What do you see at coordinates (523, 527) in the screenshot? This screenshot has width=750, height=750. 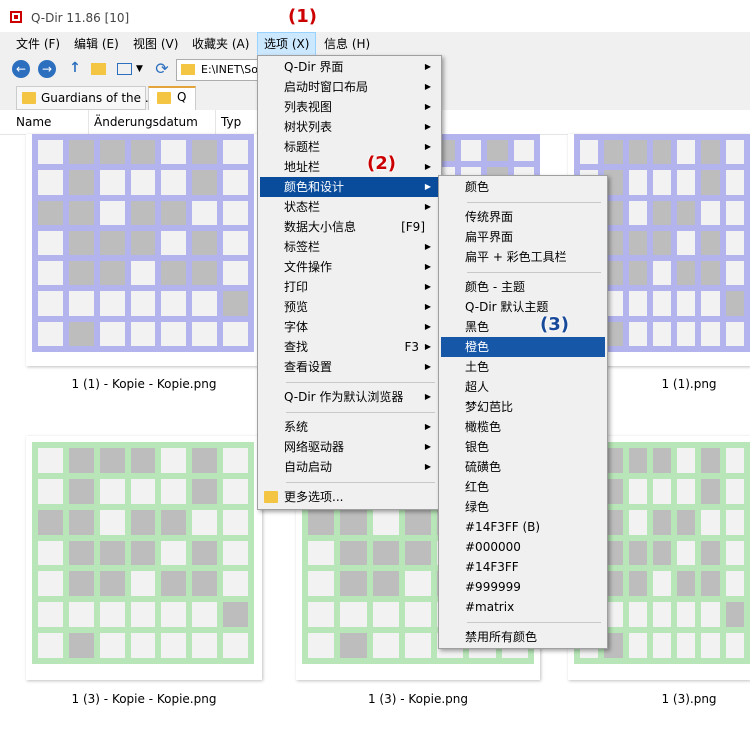 I see `submenu-14f3ff-b: #14F3FF (B)` at bounding box center [523, 527].